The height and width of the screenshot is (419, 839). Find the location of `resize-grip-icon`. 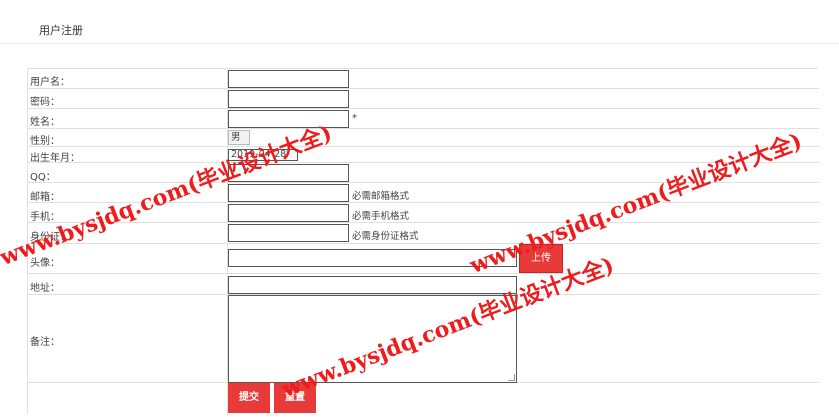

resize-grip-icon is located at coordinates (511, 377).